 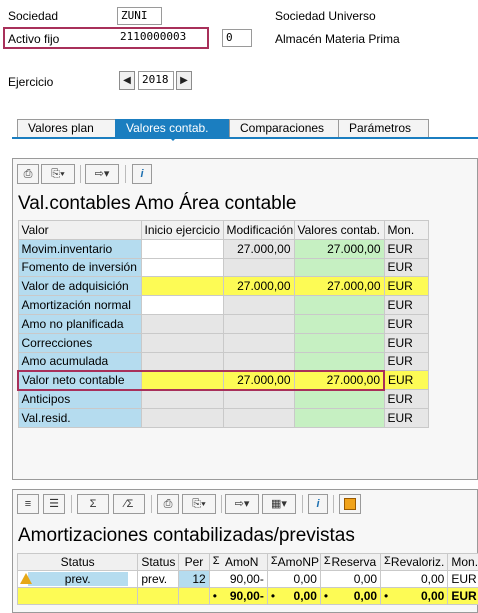 What do you see at coordinates (406, 342) in the screenshot?
I see `cell-moneda: EUR` at bounding box center [406, 342].